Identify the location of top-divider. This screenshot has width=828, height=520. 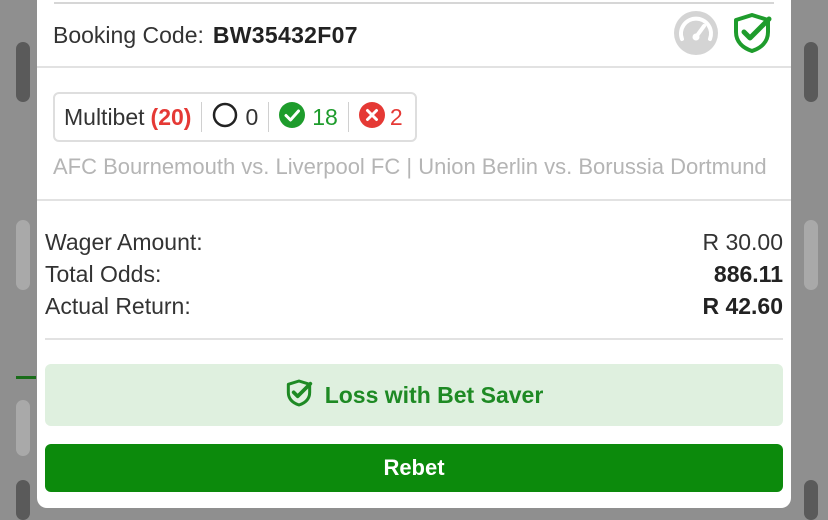
(414, 3).